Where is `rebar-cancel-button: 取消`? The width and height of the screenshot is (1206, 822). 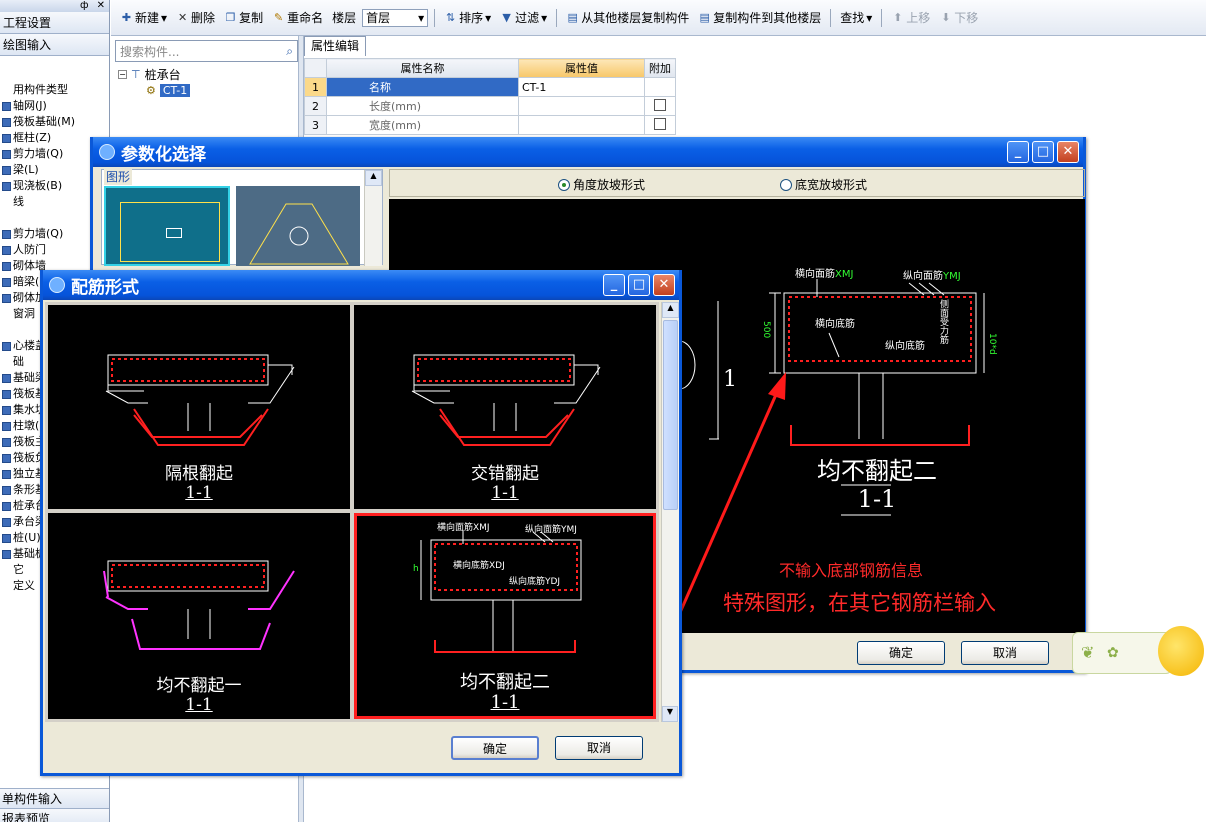
rebar-cancel-button: 取消 is located at coordinates (599, 748).